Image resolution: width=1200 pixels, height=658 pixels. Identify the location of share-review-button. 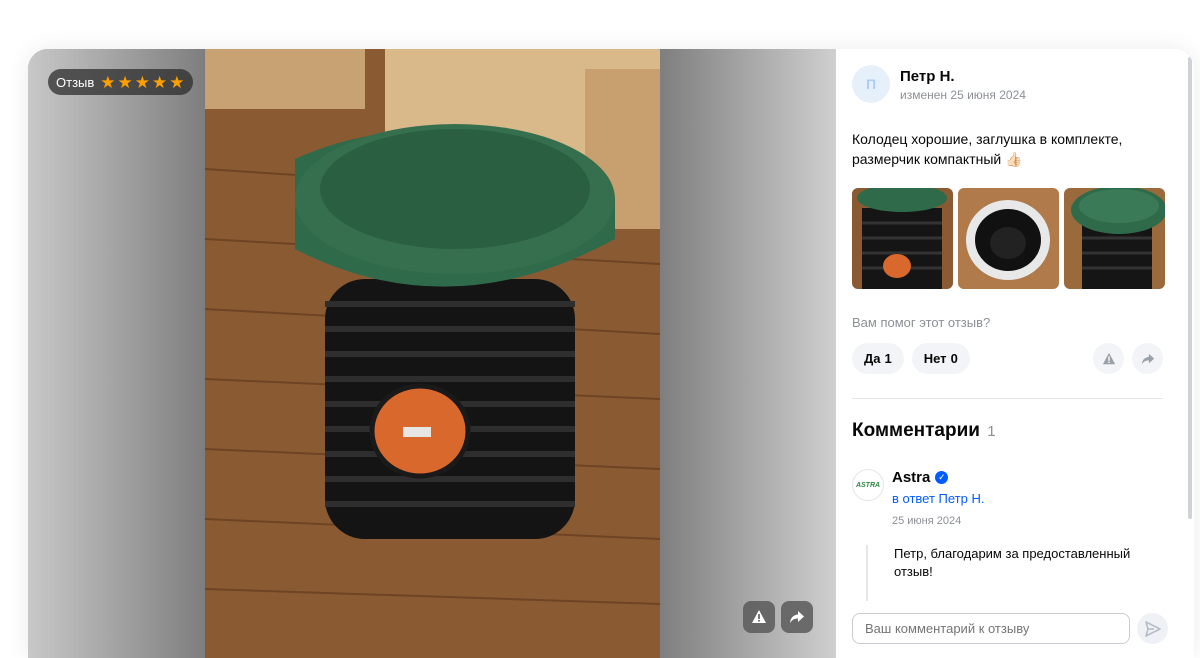
(1147, 358).